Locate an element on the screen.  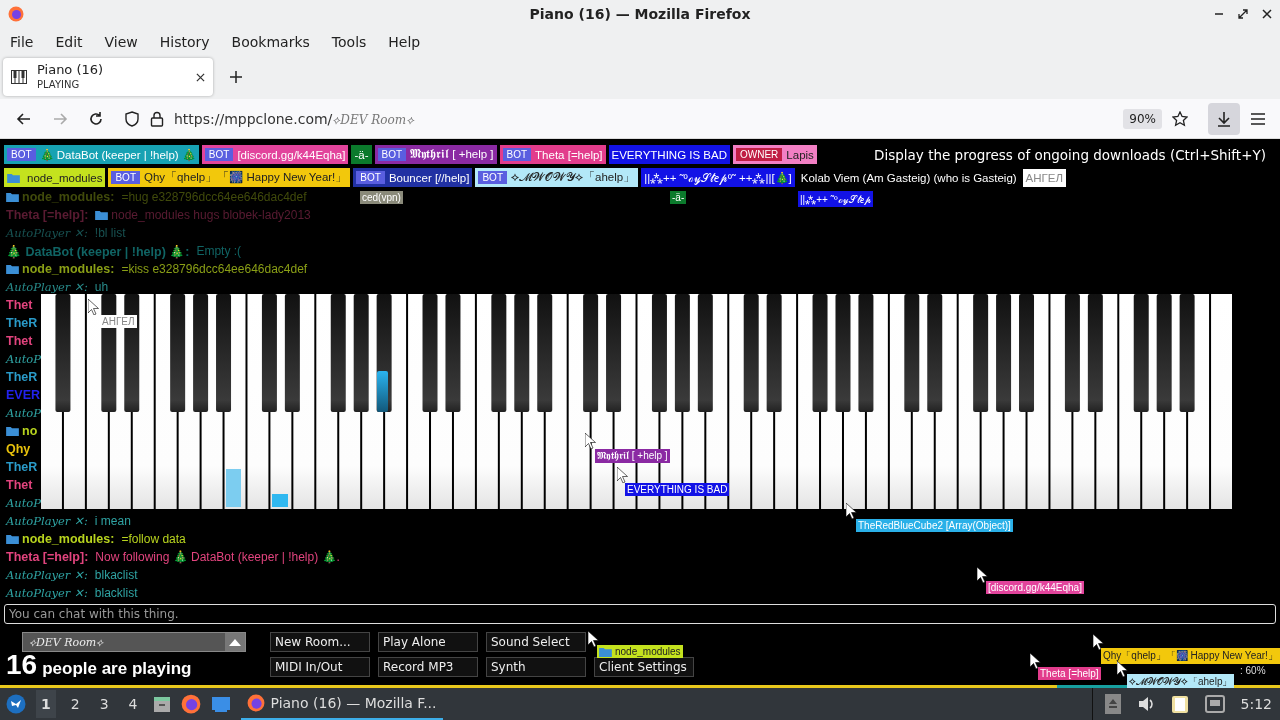
chat-author: Qhy is located at coordinates (18, 449).